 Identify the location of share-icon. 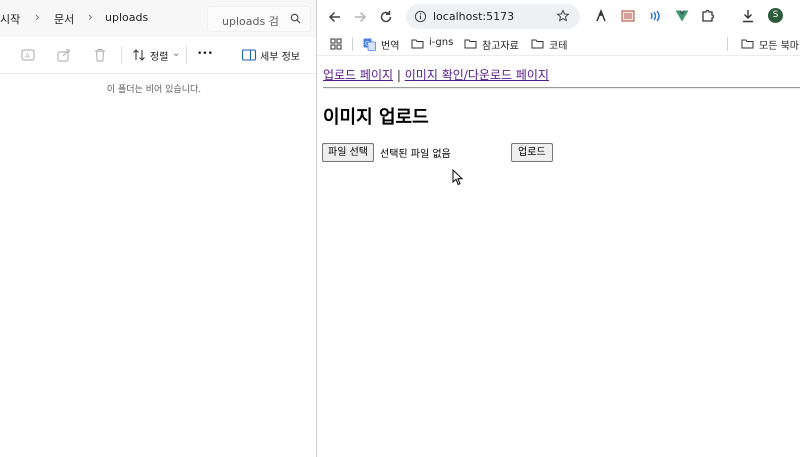
(64, 55).